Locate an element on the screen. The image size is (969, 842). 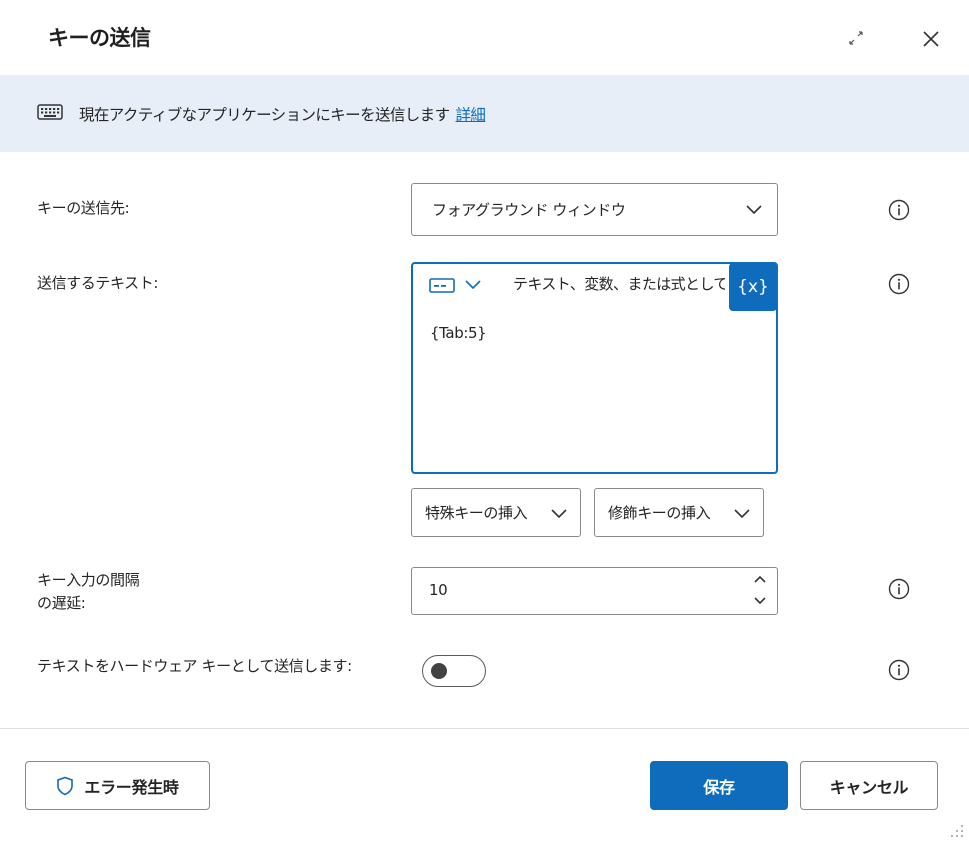
close-button is located at coordinates (931, 39).